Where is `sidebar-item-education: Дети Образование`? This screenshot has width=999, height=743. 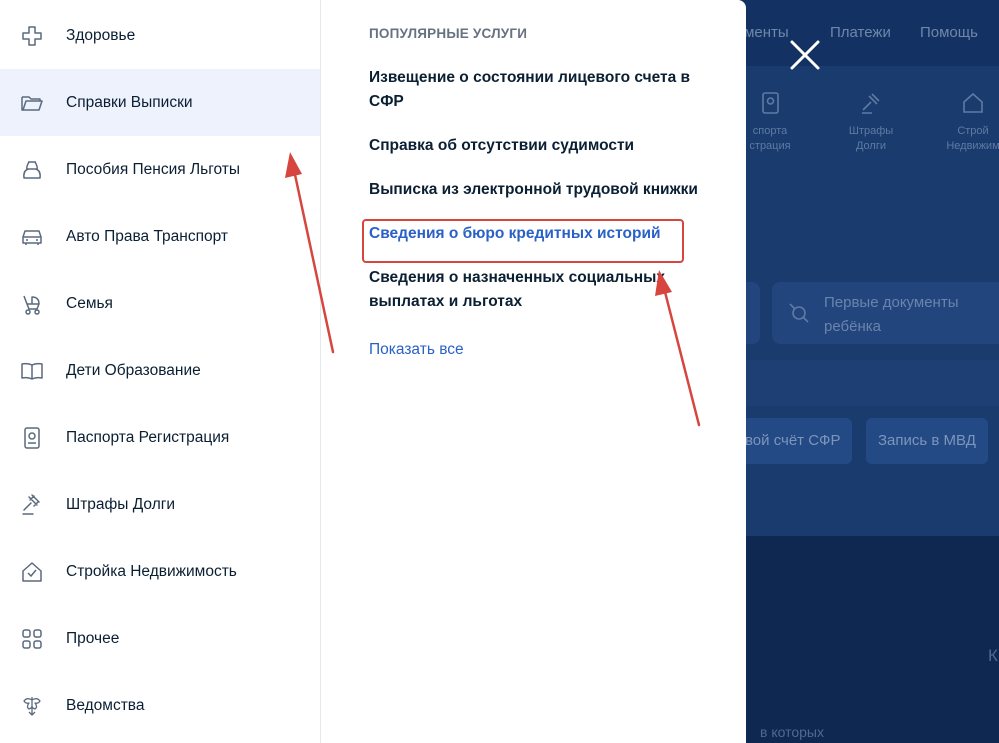 sidebar-item-education: Дети Образование is located at coordinates (160, 370).